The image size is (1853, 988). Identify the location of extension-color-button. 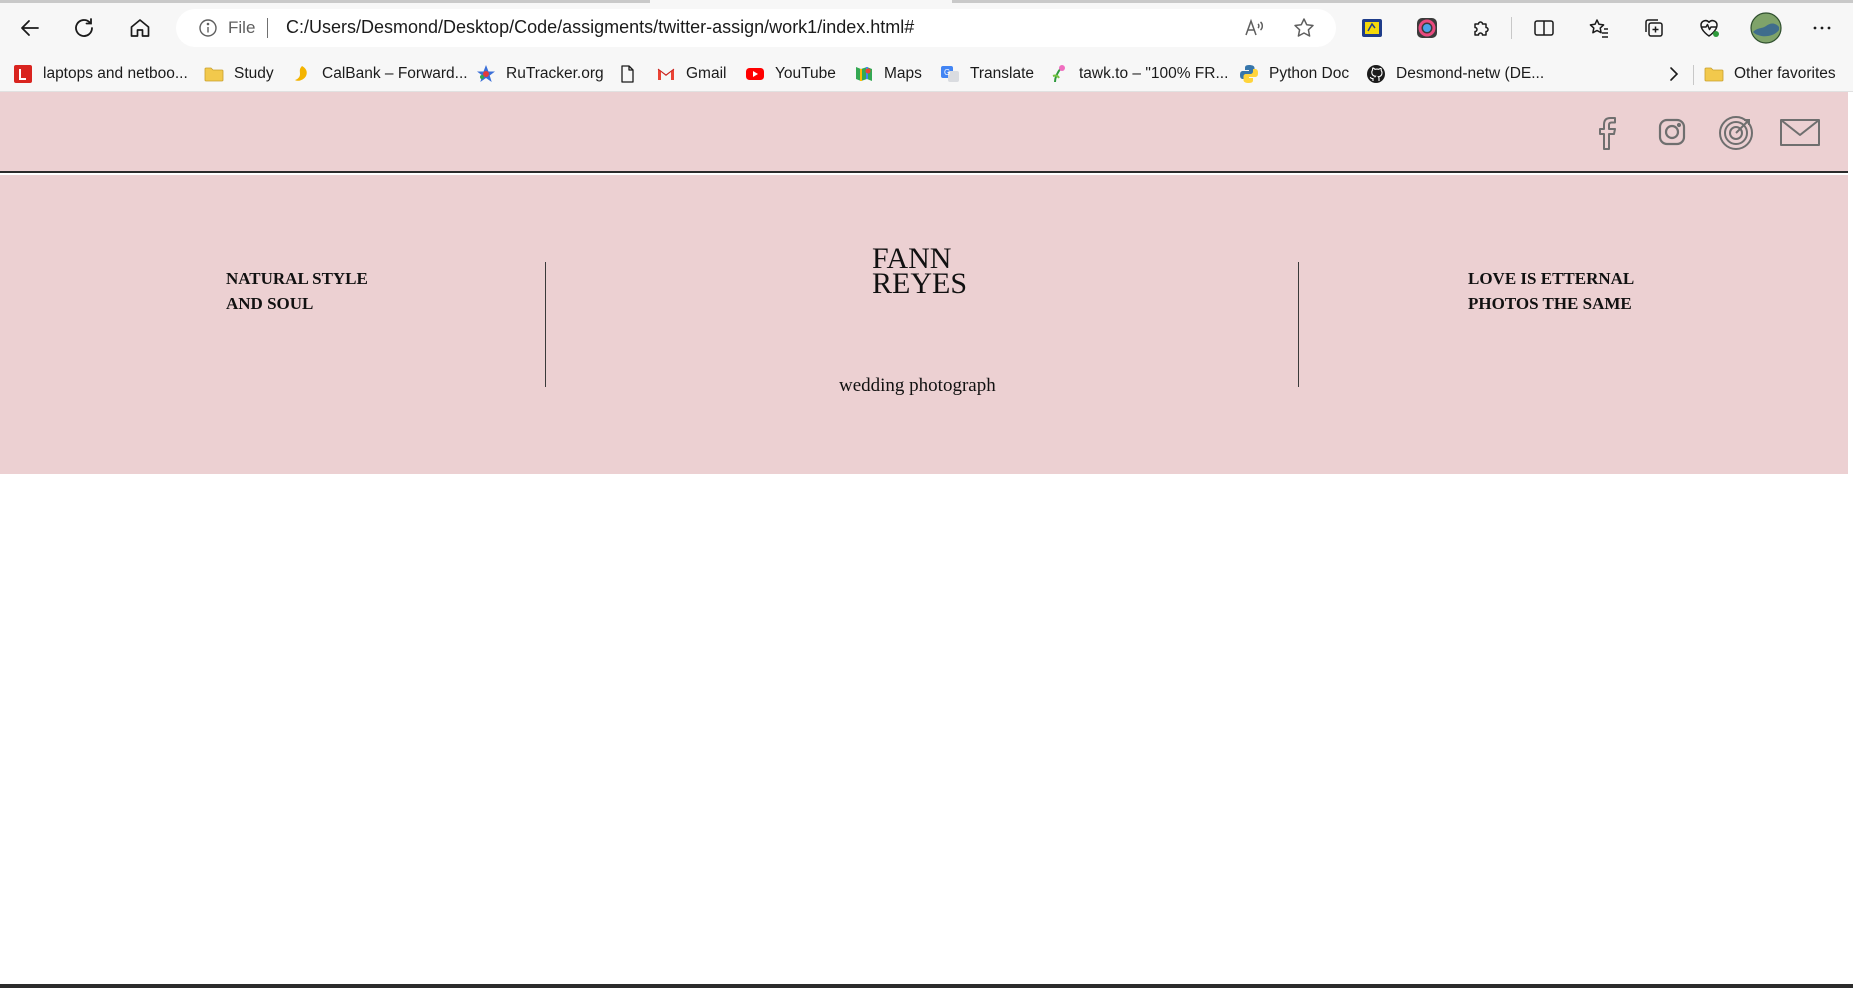
(1427, 28).